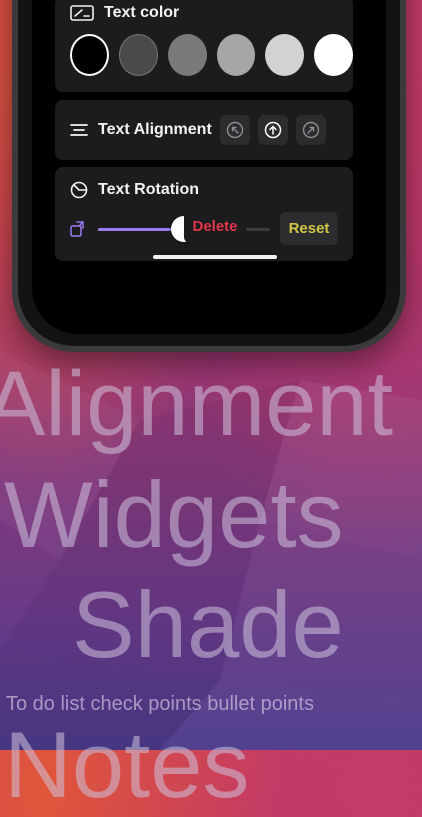 The image size is (422, 817). I want to click on home-indicator, so click(215, 257).